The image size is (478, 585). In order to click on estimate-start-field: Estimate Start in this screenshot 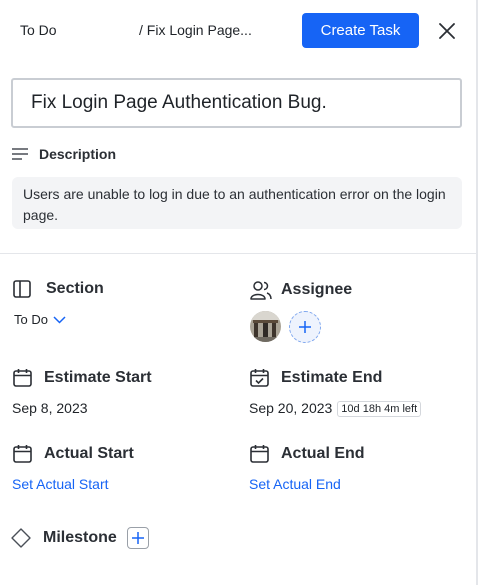, I will do `click(82, 377)`.